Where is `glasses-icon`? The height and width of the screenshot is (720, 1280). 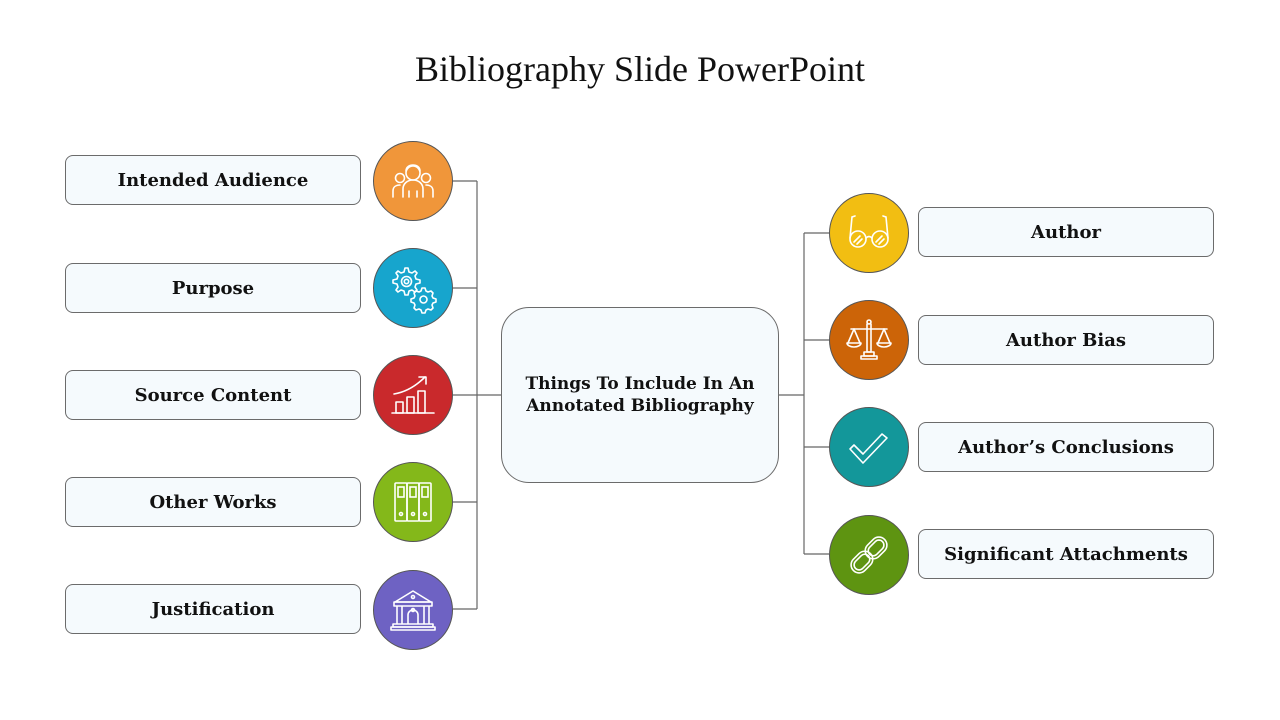
glasses-icon is located at coordinates (869, 231).